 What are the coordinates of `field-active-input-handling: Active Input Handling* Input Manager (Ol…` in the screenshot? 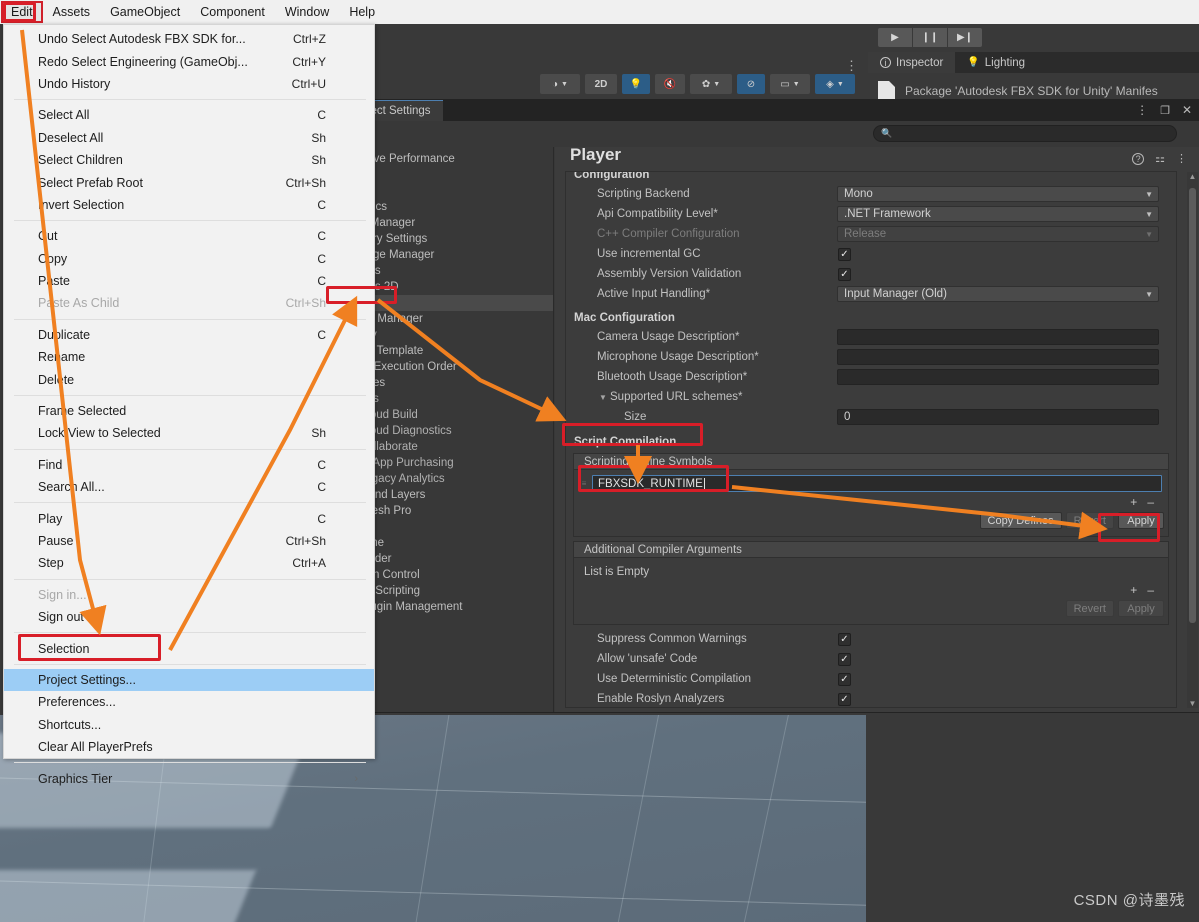 It's located at (871, 294).